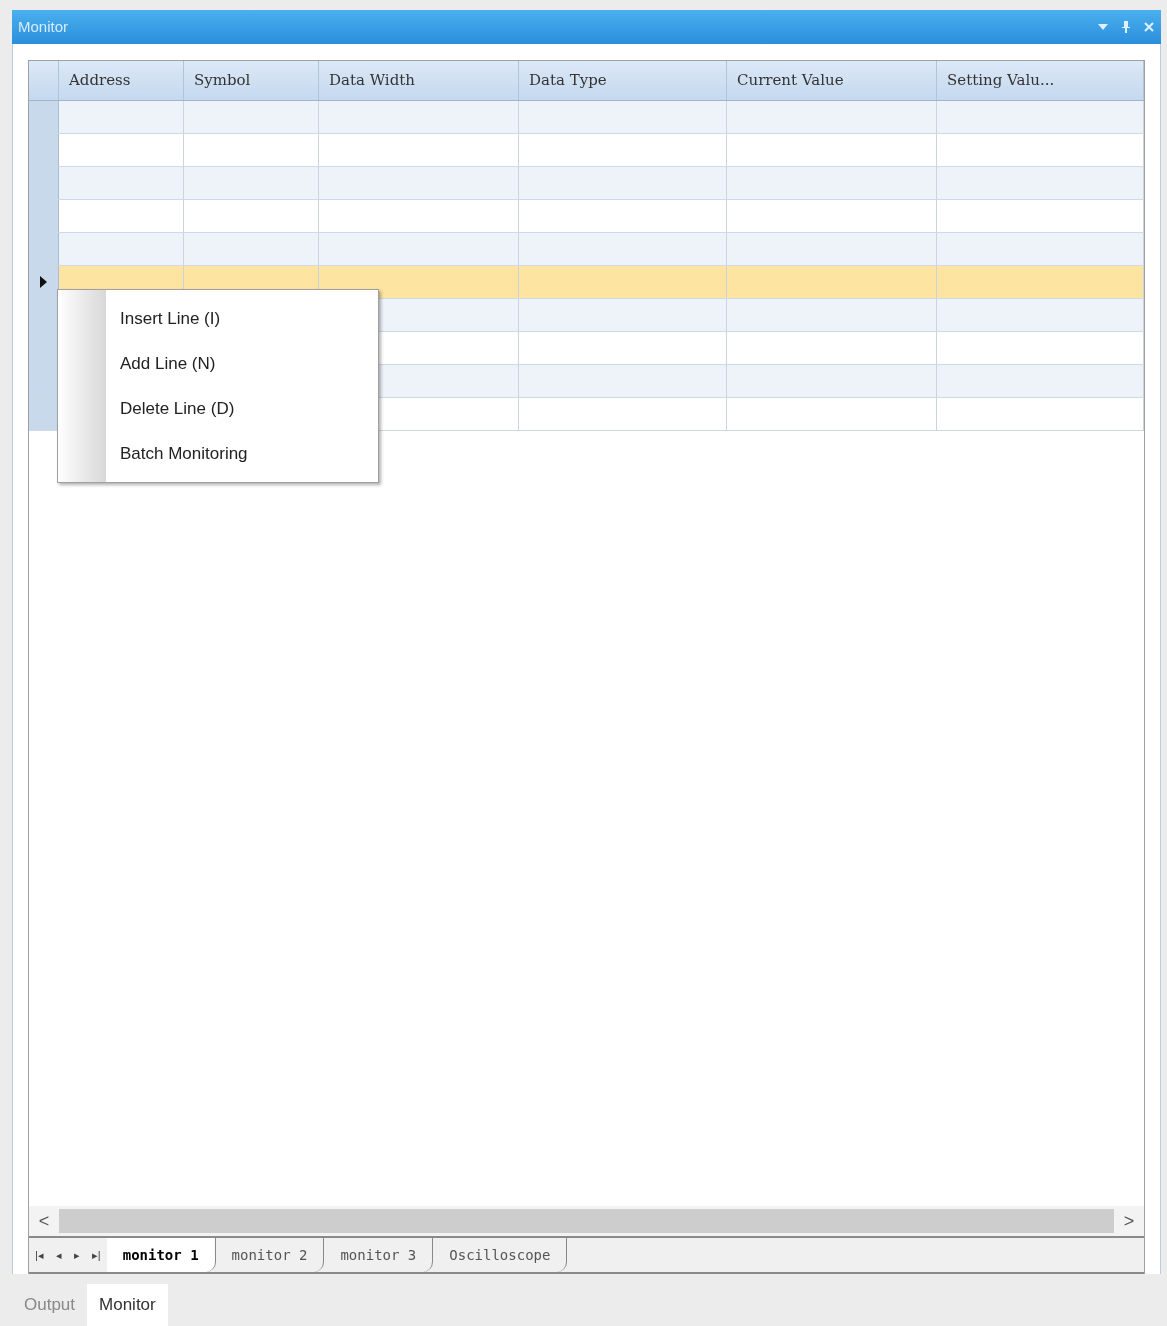 This screenshot has width=1167, height=1326. I want to click on window-title: Monitor, so click(43, 26).